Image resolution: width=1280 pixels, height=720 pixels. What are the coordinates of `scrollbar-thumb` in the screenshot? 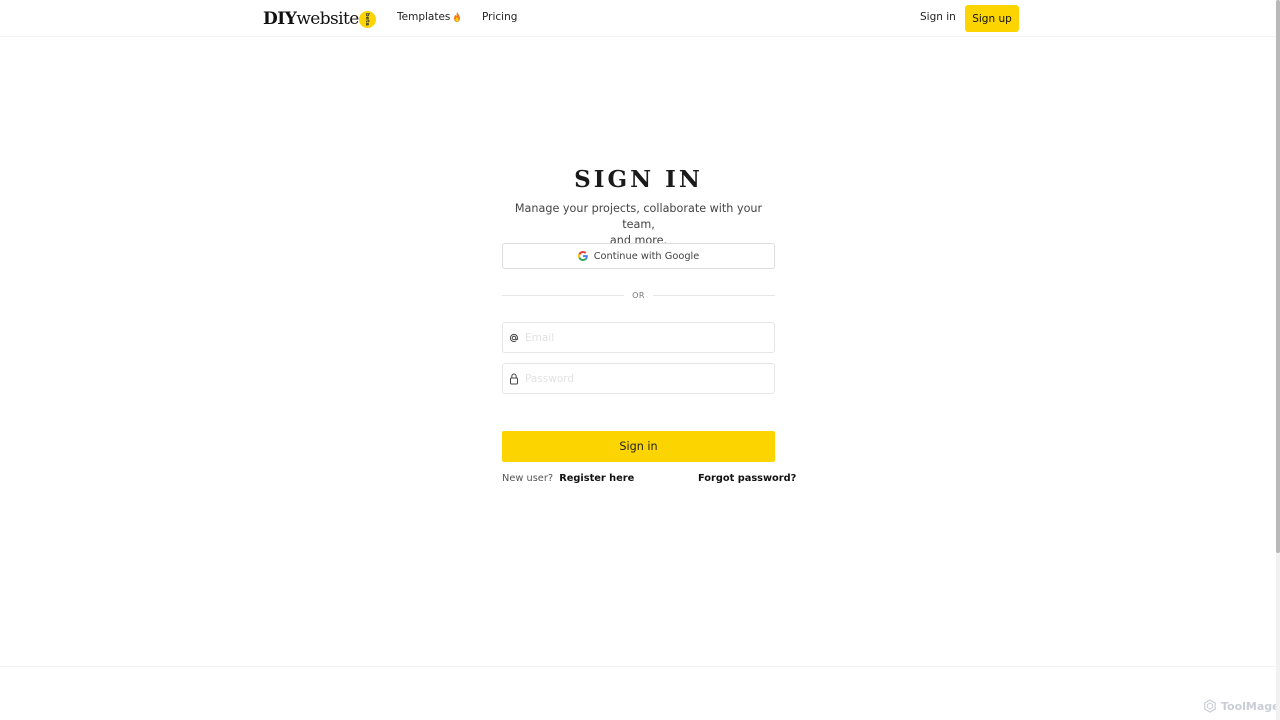 It's located at (1278, 276).